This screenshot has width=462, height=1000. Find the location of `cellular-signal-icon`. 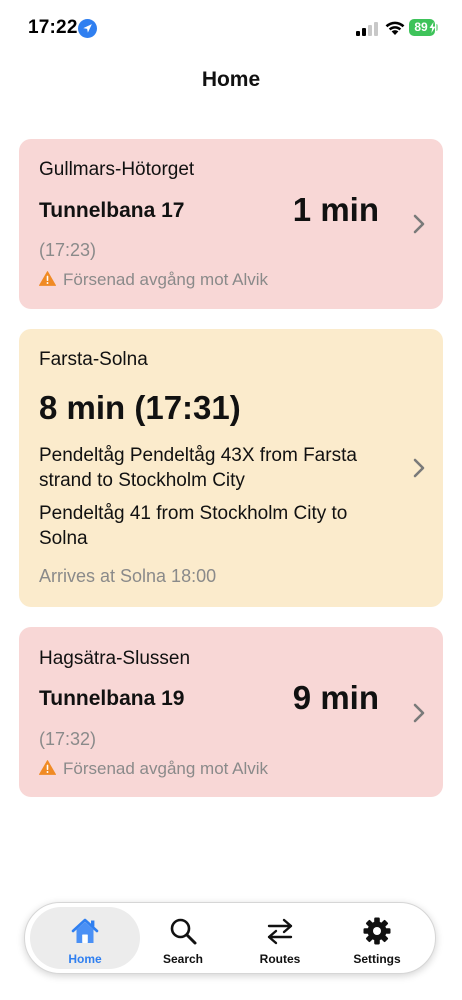

cellular-signal-icon is located at coordinates (367, 29).